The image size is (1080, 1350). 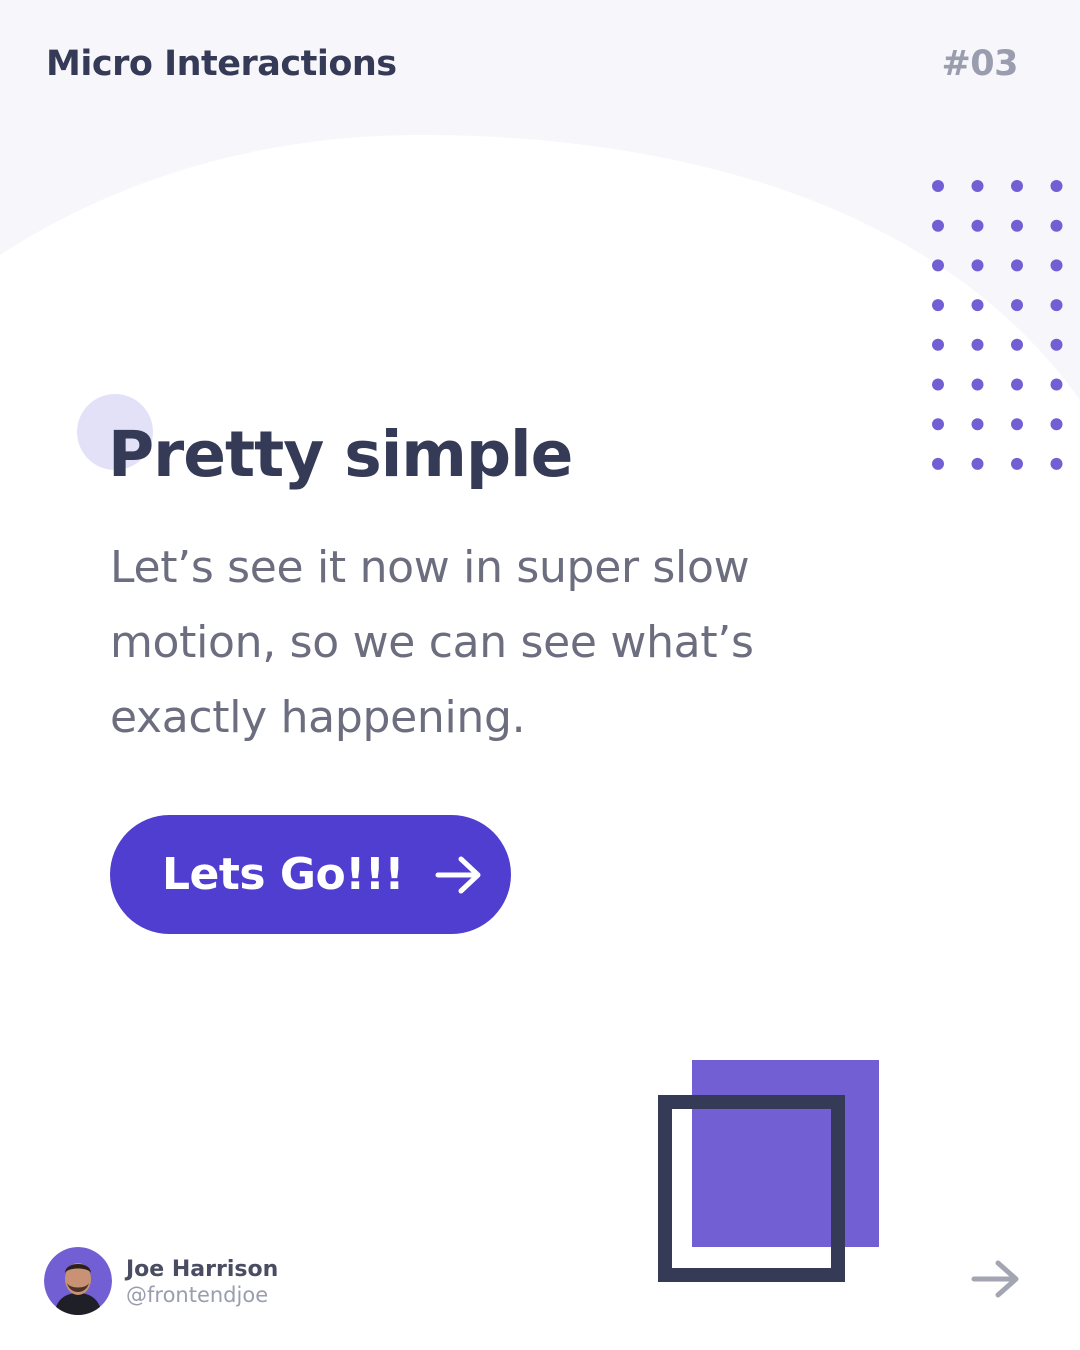 I want to click on avatar, so click(x=78, y=1281).